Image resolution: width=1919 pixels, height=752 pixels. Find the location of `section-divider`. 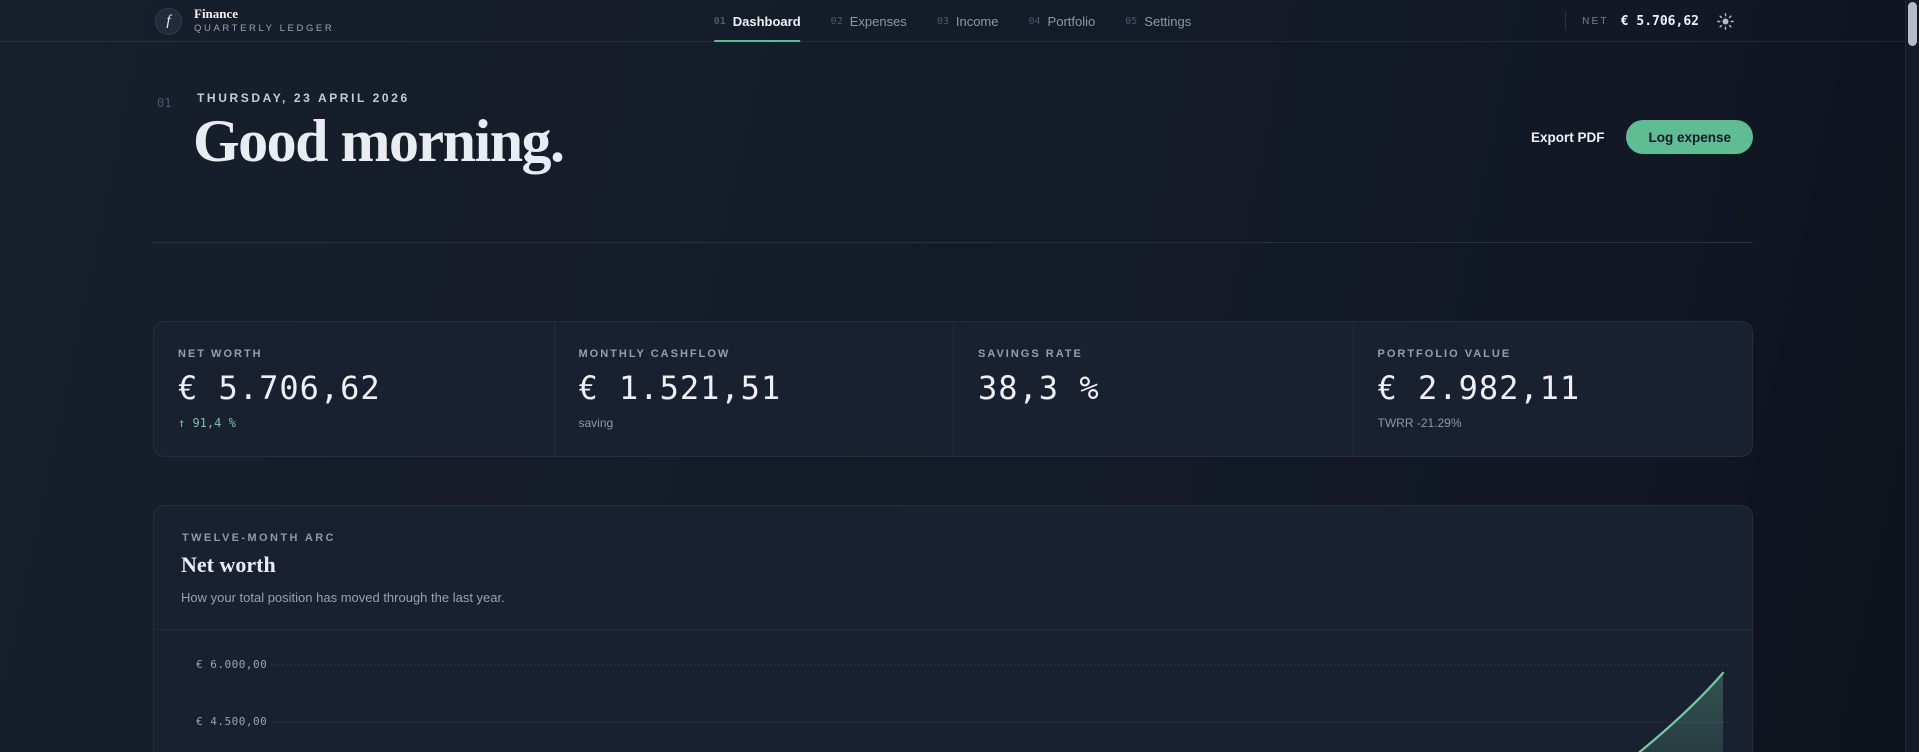

section-divider is located at coordinates (953, 242).